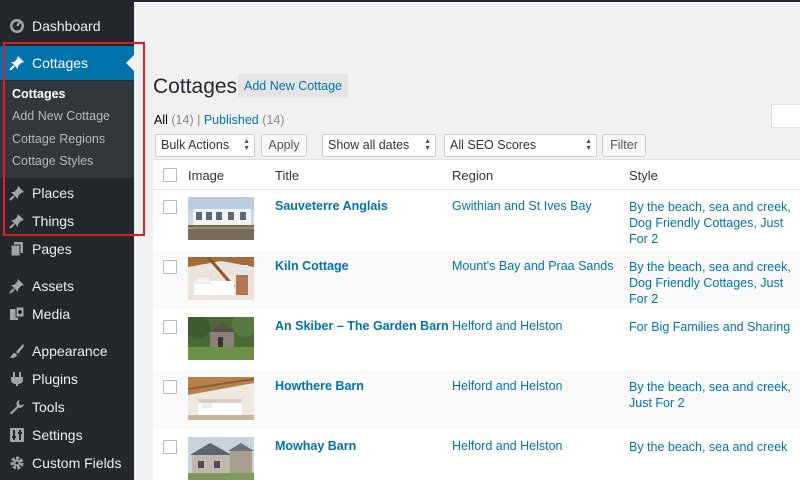 The width and height of the screenshot is (800, 480). Describe the element at coordinates (493, 145) in the screenshot. I see `seo-scores-value: All SEO Scores` at that location.